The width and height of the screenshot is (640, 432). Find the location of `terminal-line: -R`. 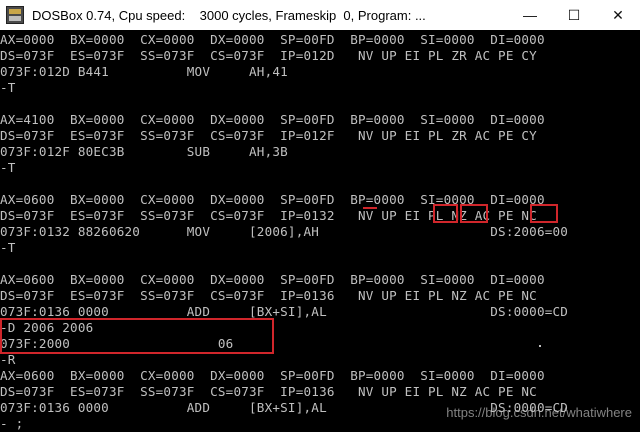

terminal-line: -R is located at coordinates (8, 359).